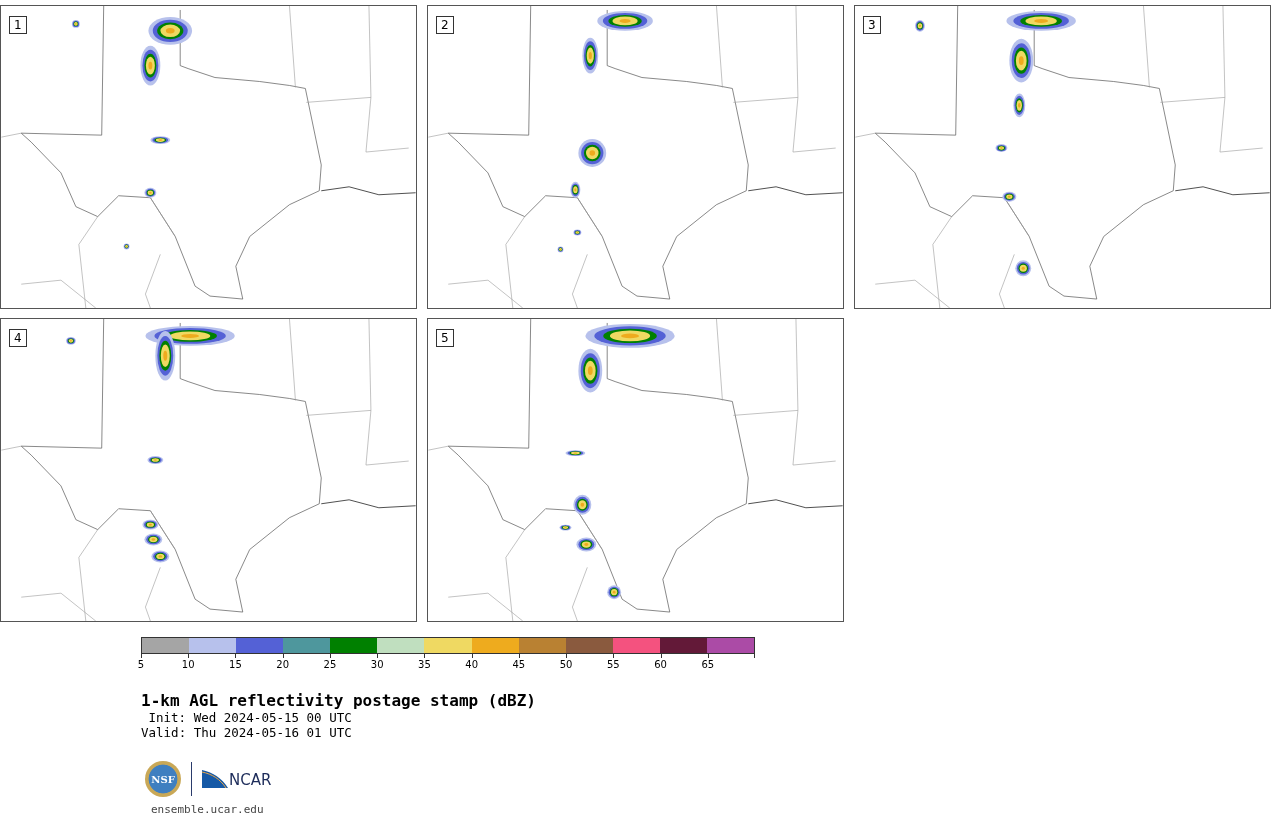  I want to click on init-time: Init: Wed 2024-05-15 00 UTC, so click(250, 717).